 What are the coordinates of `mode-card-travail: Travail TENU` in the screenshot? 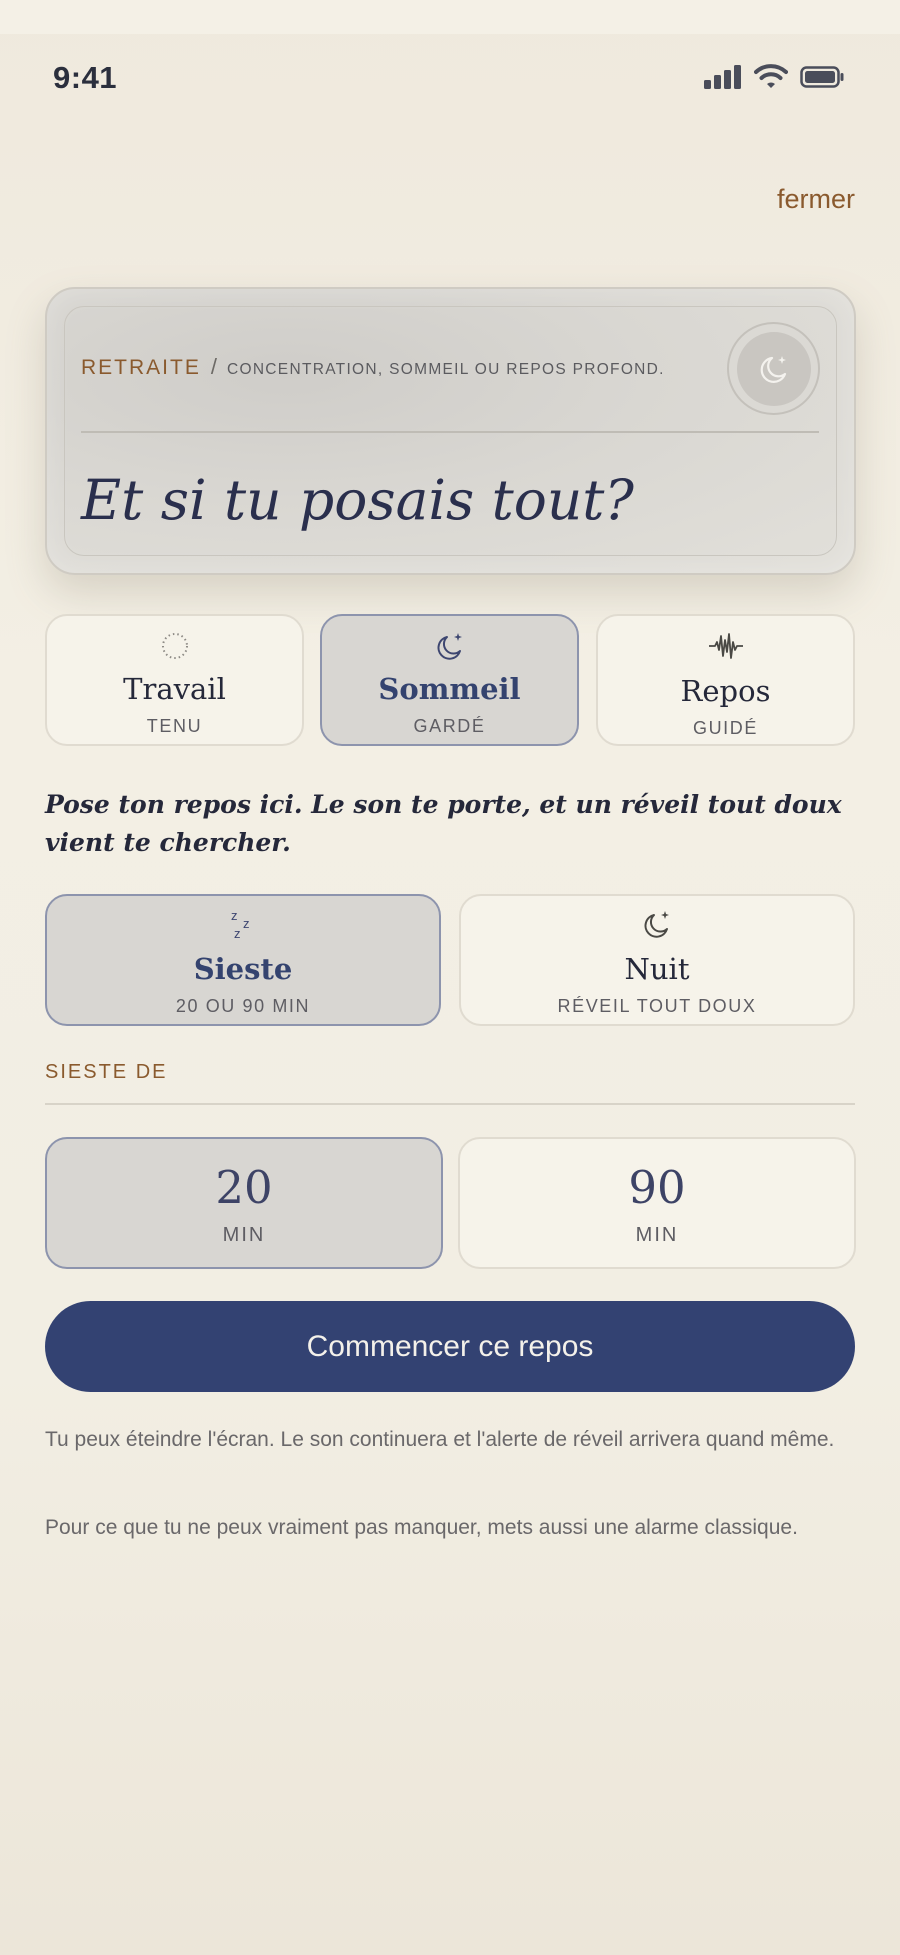 It's located at (174, 680).